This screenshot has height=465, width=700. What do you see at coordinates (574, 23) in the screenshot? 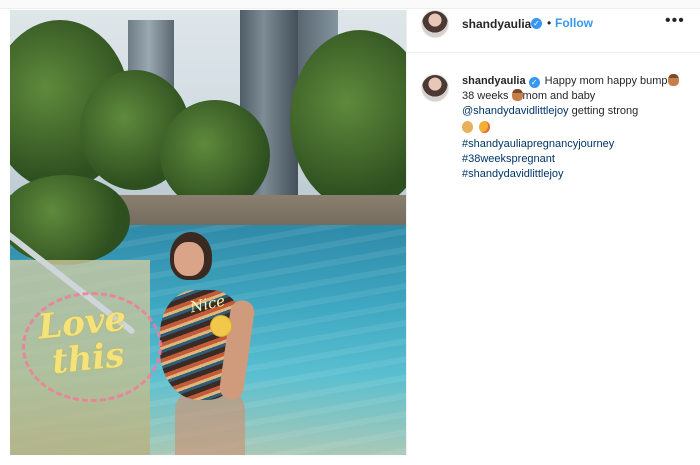
I see `follow-button: Follow` at bounding box center [574, 23].